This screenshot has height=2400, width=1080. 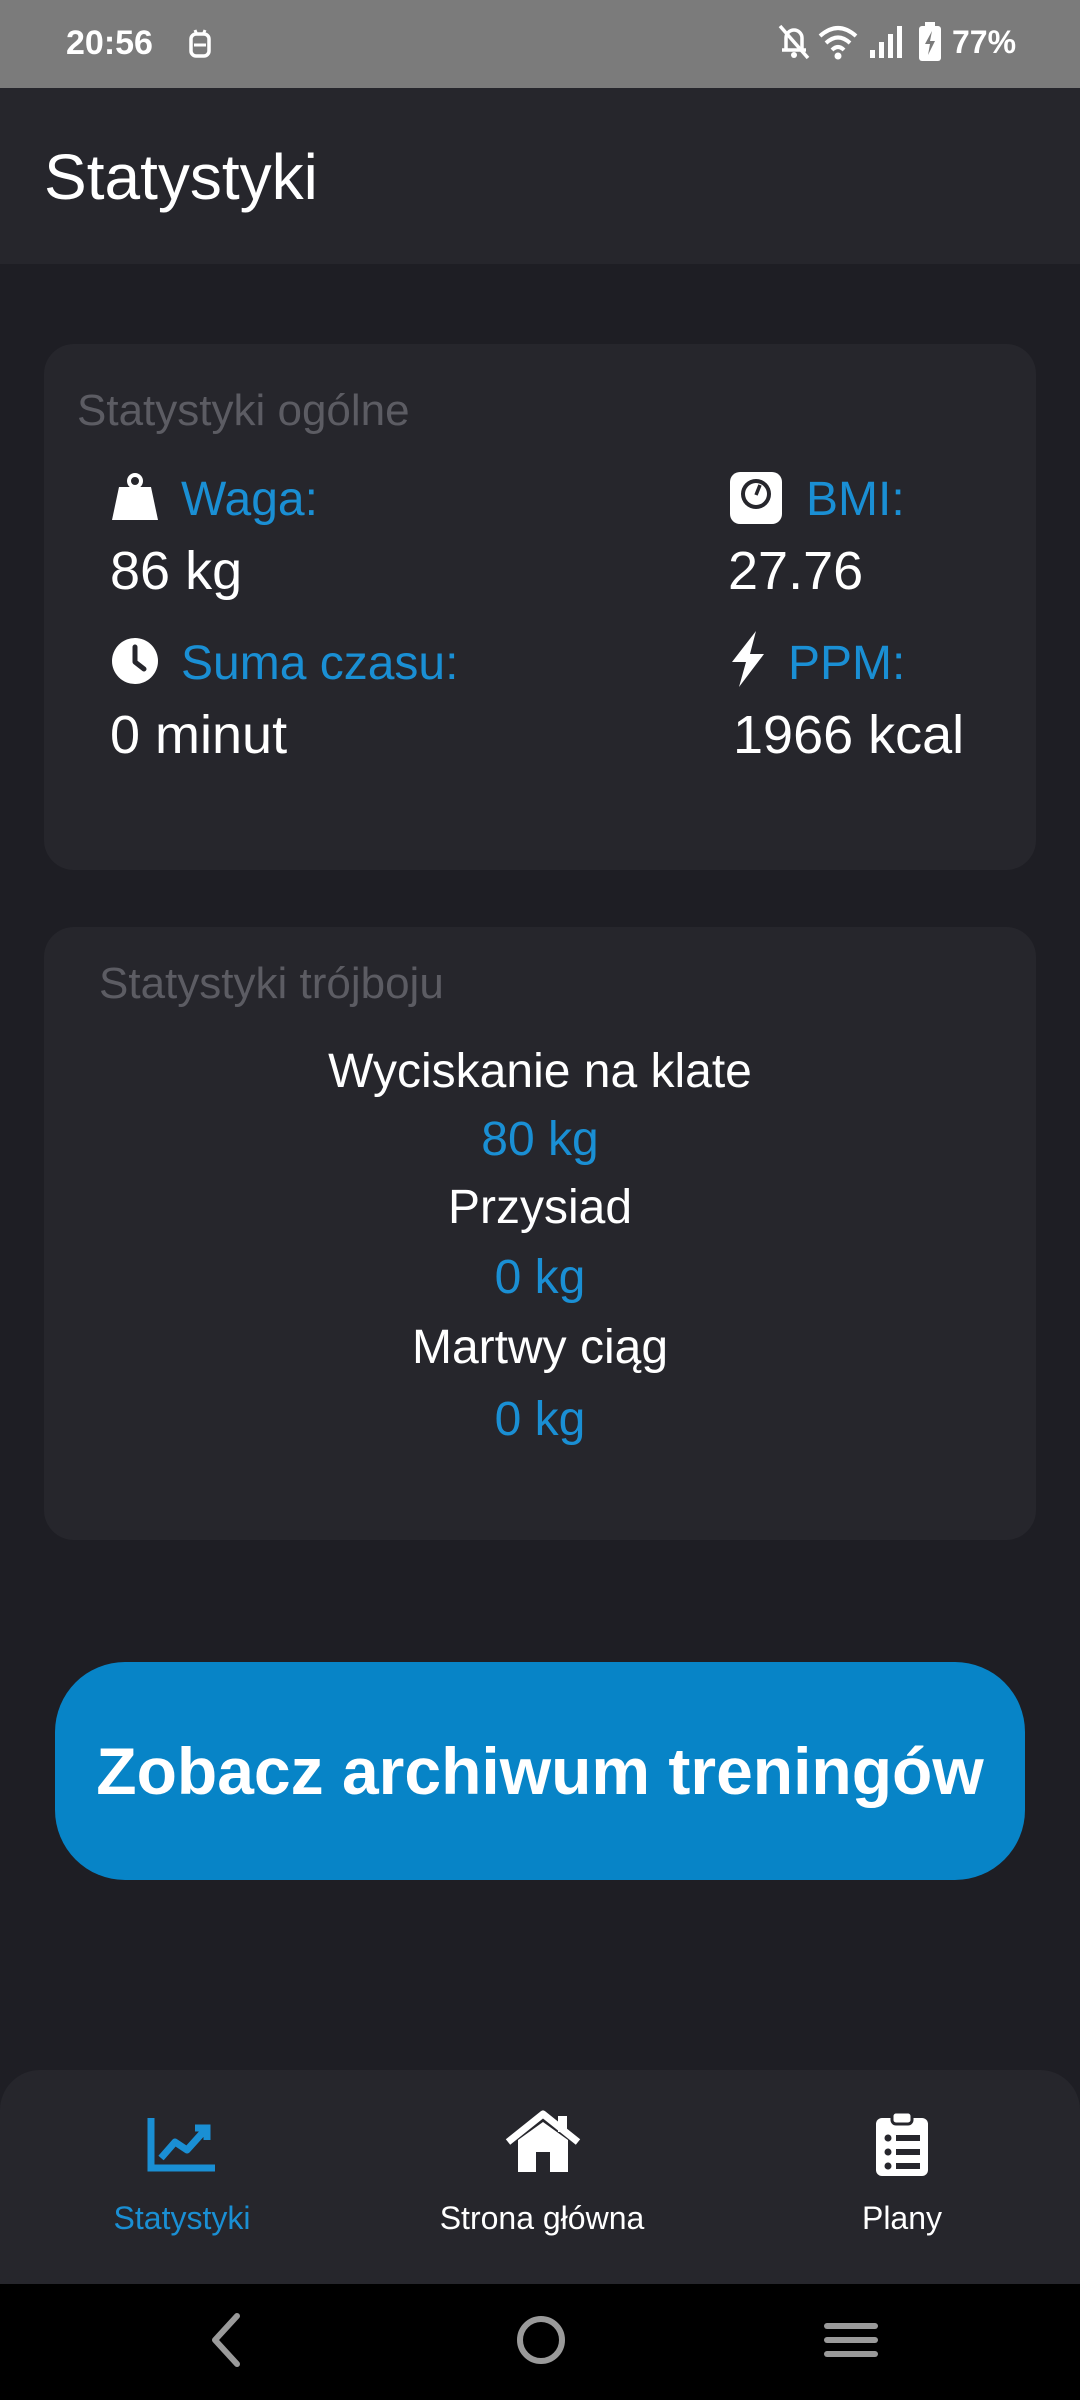 I want to click on nav-label: Strona główna, so click(x=542, y=2218).